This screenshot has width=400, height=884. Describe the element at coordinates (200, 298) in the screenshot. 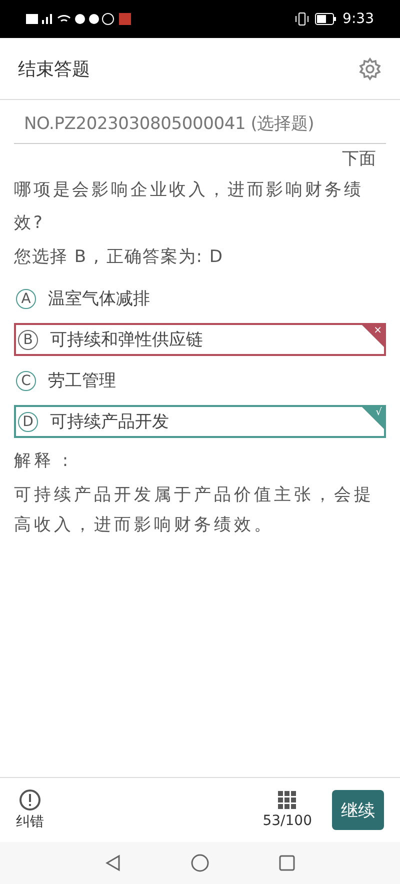

I see `answer-option: A 温室气体减排` at that location.